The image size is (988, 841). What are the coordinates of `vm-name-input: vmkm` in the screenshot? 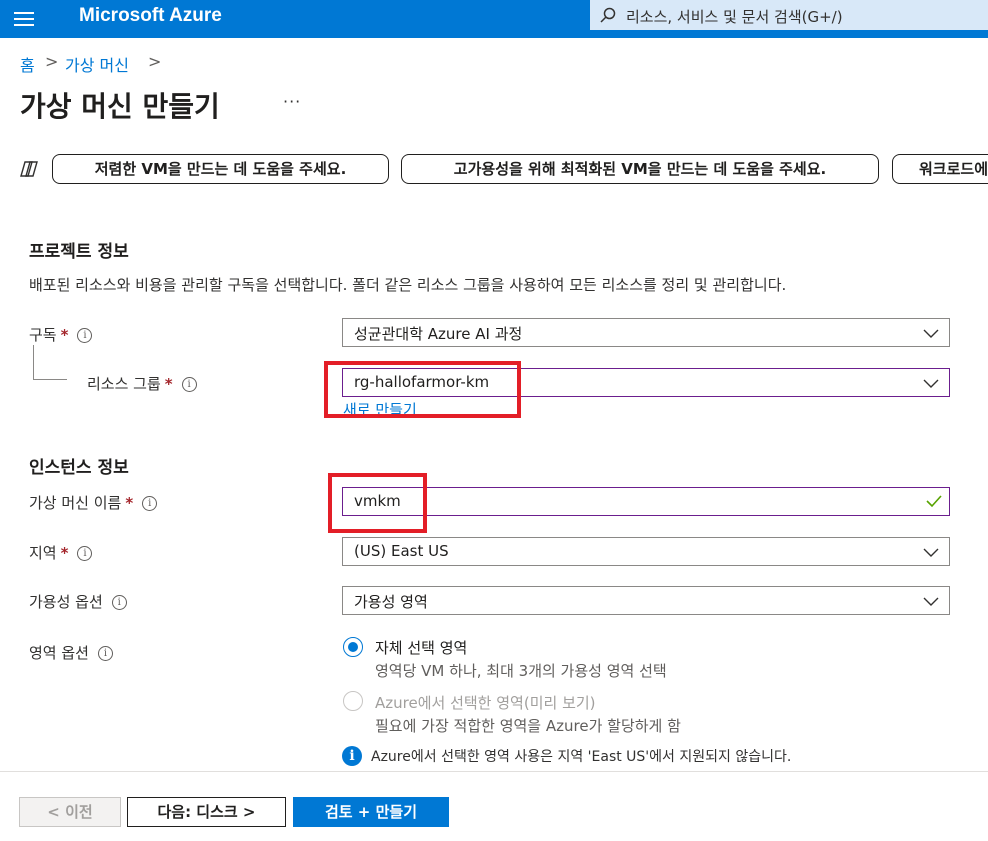 It's located at (646, 501).